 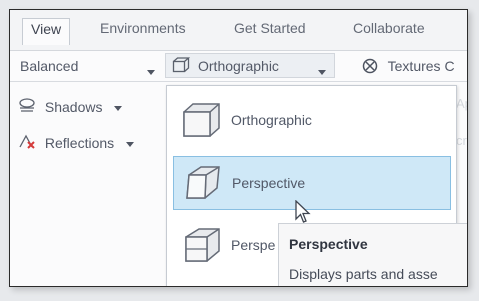 I want to click on projection-label: Orthographic, so click(x=238, y=66).